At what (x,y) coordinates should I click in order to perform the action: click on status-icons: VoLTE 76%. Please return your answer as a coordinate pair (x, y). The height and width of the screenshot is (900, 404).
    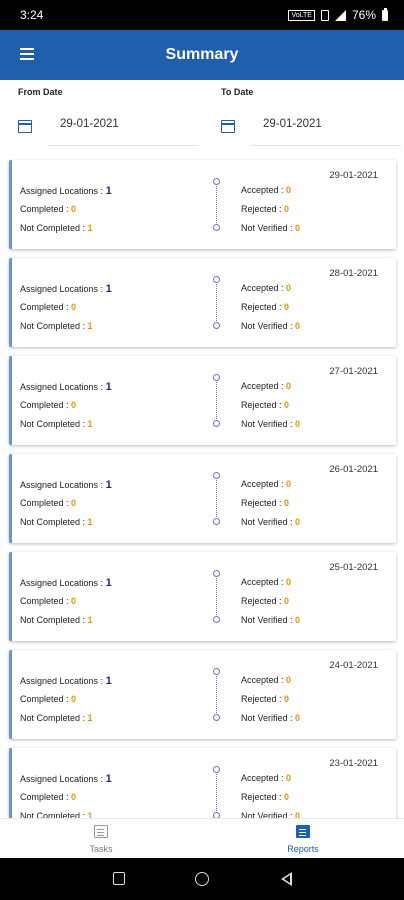
    Looking at the image, I should click on (338, 14).